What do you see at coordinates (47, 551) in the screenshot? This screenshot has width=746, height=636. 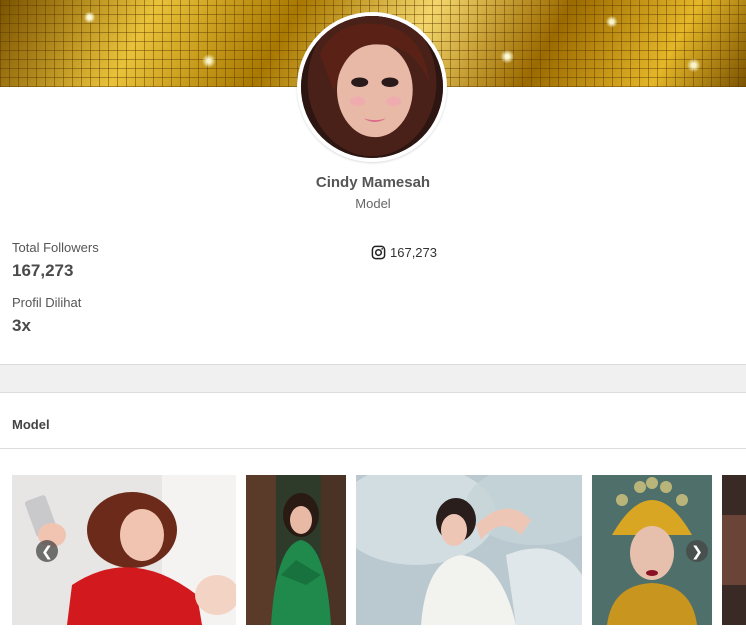 I see `arrow-left-icon: ❮` at bounding box center [47, 551].